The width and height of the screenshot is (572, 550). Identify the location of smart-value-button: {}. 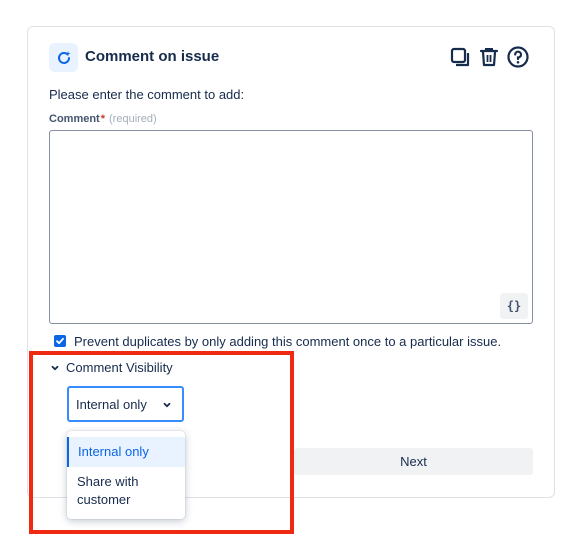
(514, 306).